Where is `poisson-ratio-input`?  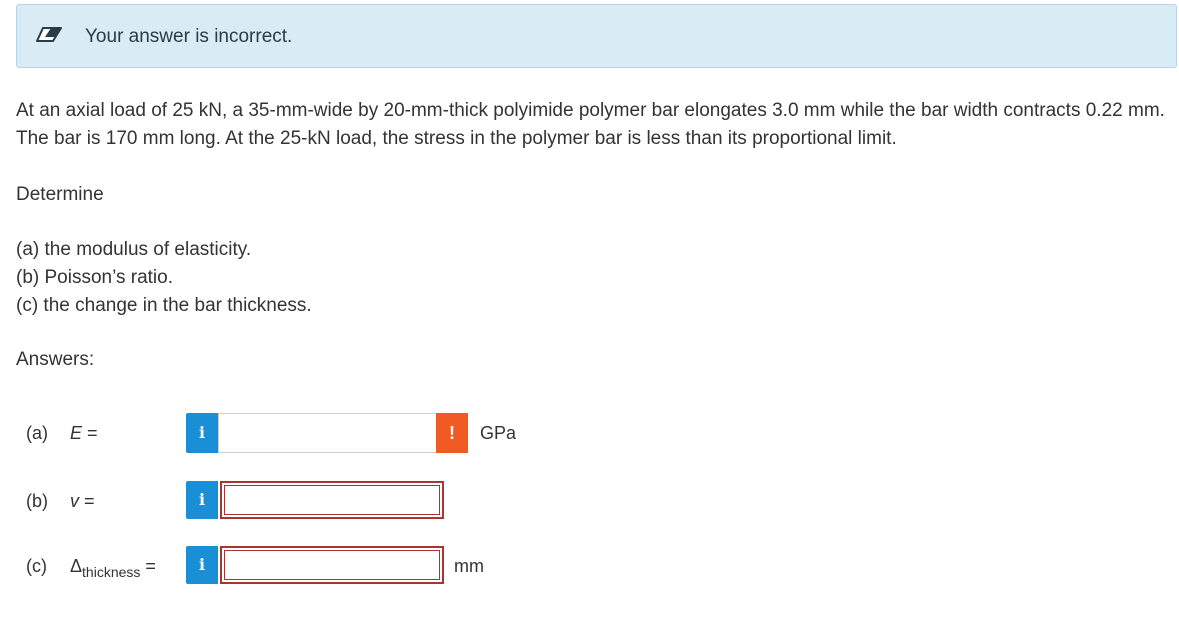
poisson-ratio-input is located at coordinates (332, 500).